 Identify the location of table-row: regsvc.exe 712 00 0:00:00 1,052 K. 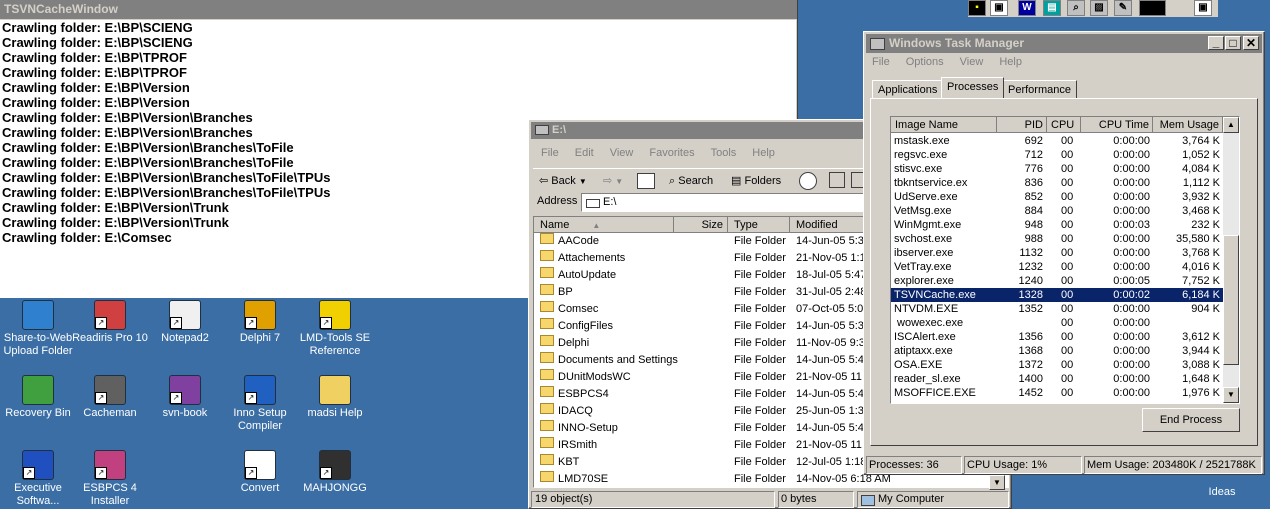
(1057, 155).